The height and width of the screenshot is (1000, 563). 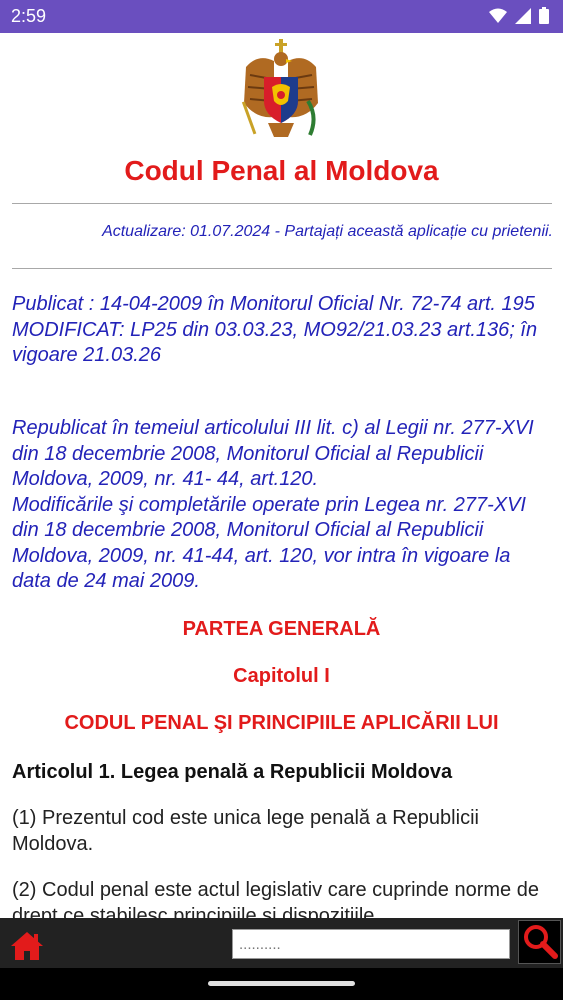 I want to click on status-time: 2:59, so click(x=29, y=16).